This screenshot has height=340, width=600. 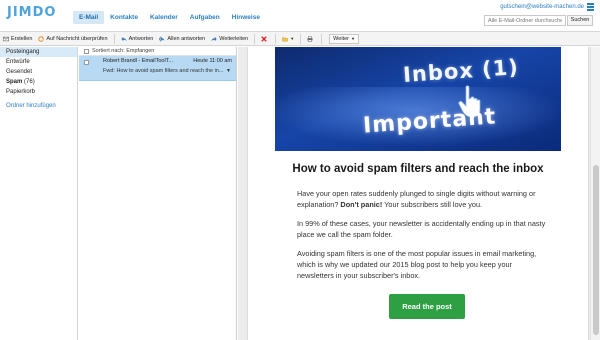 What do you see at coordinates (38, 62) in the screenshot?
I see `folder-drafts: Entwürfe` at bounding box center [38, 62].